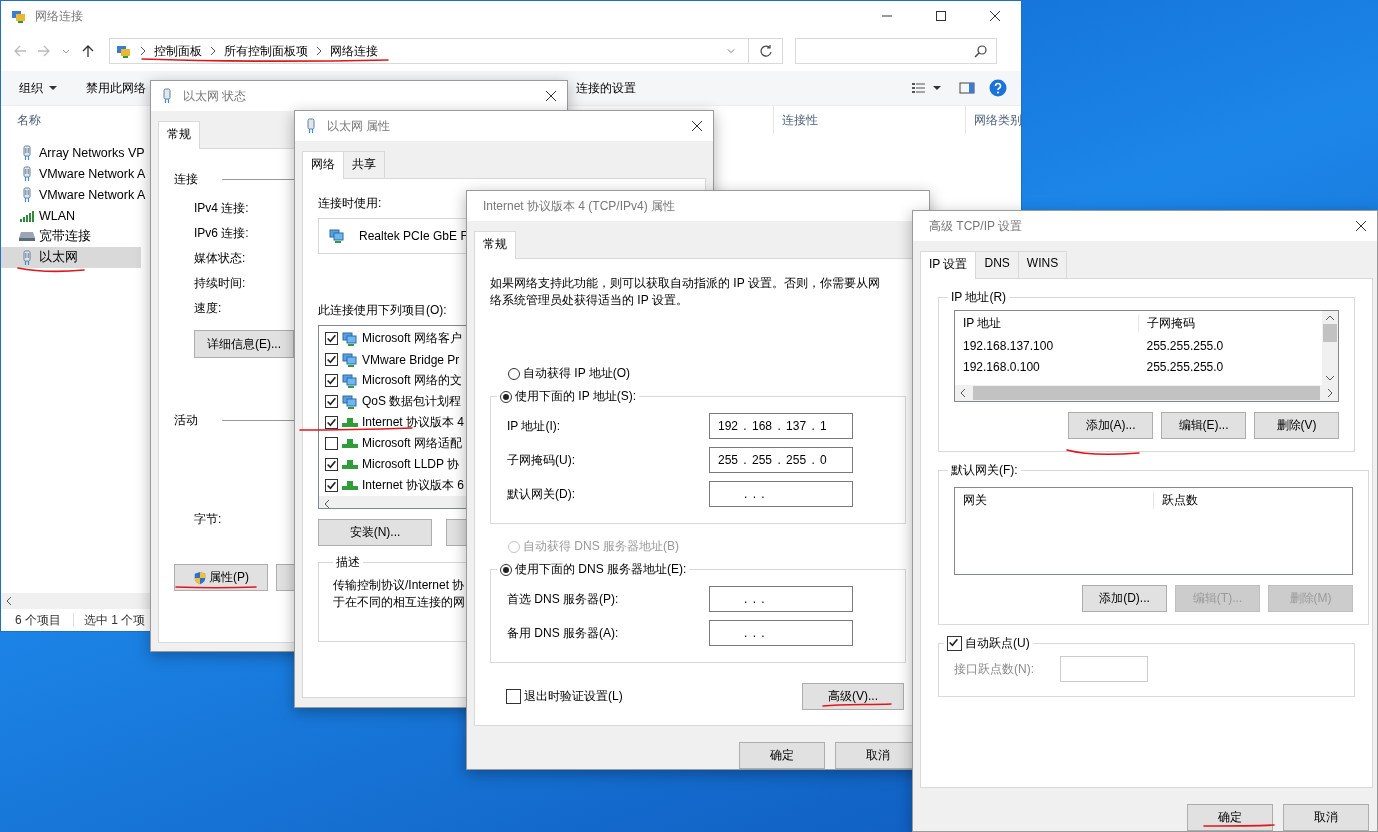  What do you see at coordinates (984, 470) in the screenshot?
I see `group-heading: 默认网关(F):` at bounding box center [984, 470].